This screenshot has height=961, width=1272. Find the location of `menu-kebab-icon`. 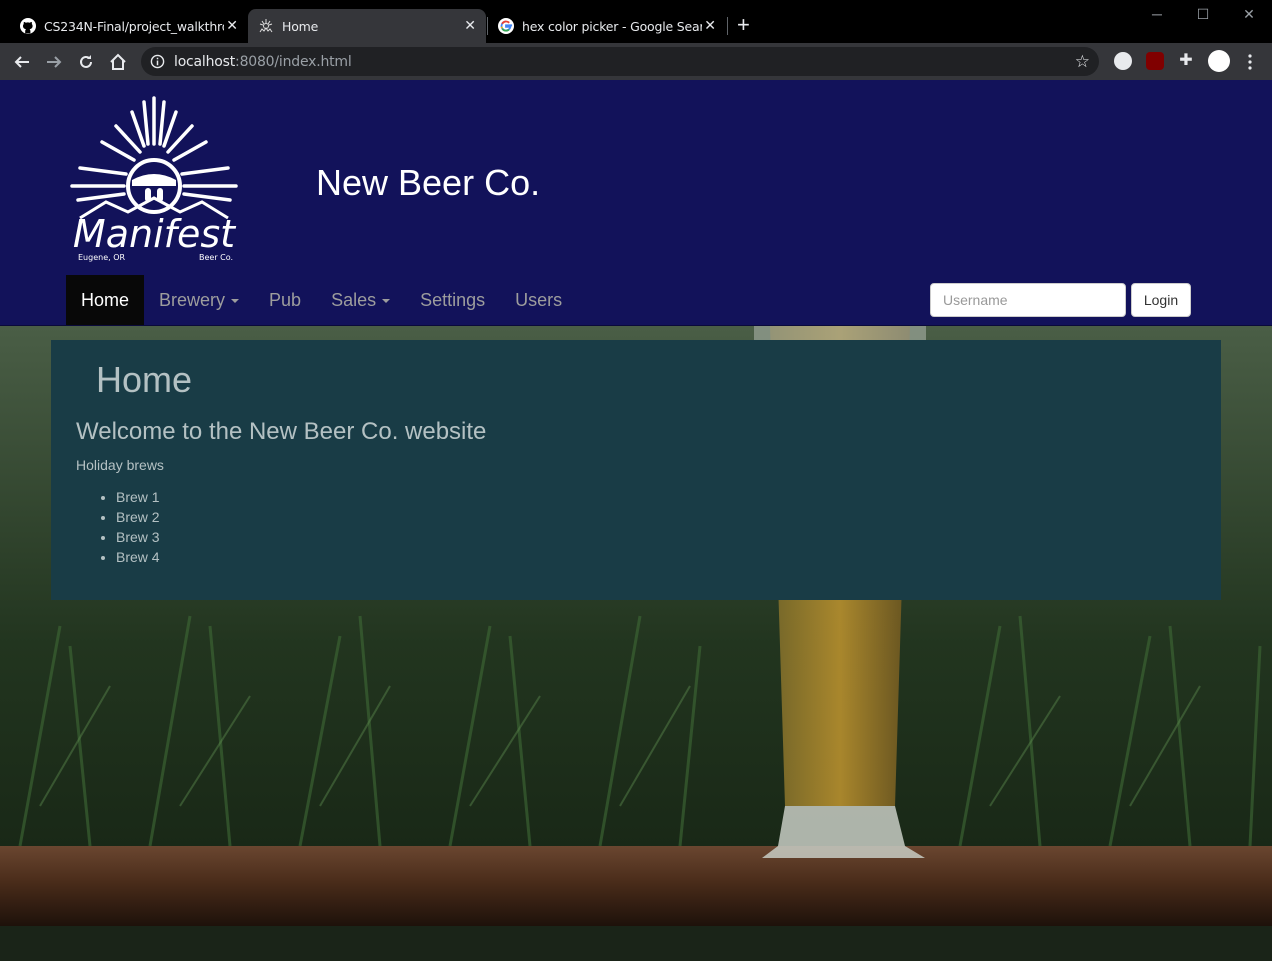

menu-kebab-icon is located at coordinates (1250, 62).